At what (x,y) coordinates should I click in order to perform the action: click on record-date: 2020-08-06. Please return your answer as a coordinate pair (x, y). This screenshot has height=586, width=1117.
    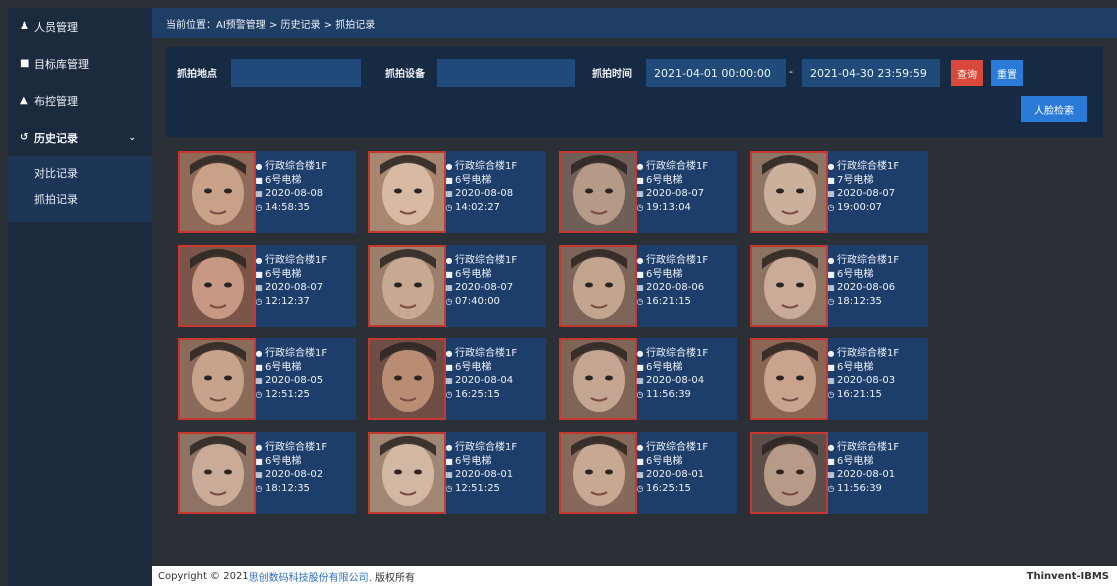
    Looking at the image, I should click on (866, 287).